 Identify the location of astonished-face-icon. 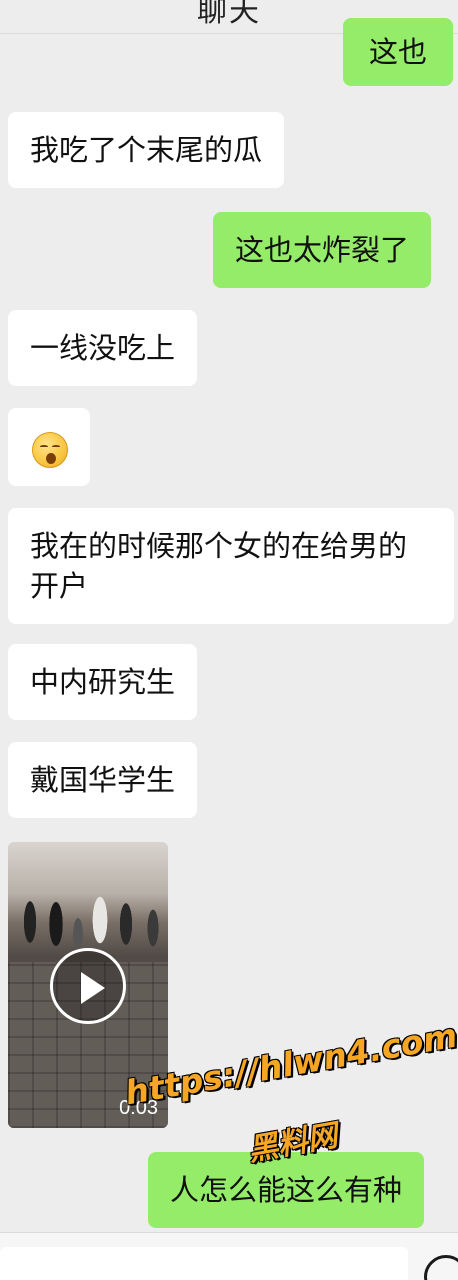
(50, 450).